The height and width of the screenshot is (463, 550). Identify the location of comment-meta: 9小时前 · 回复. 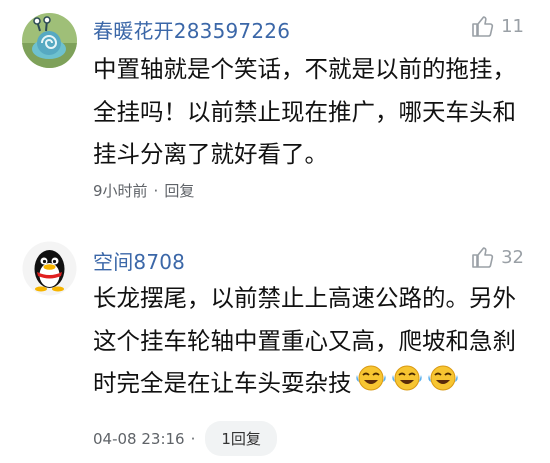
(143, 190).